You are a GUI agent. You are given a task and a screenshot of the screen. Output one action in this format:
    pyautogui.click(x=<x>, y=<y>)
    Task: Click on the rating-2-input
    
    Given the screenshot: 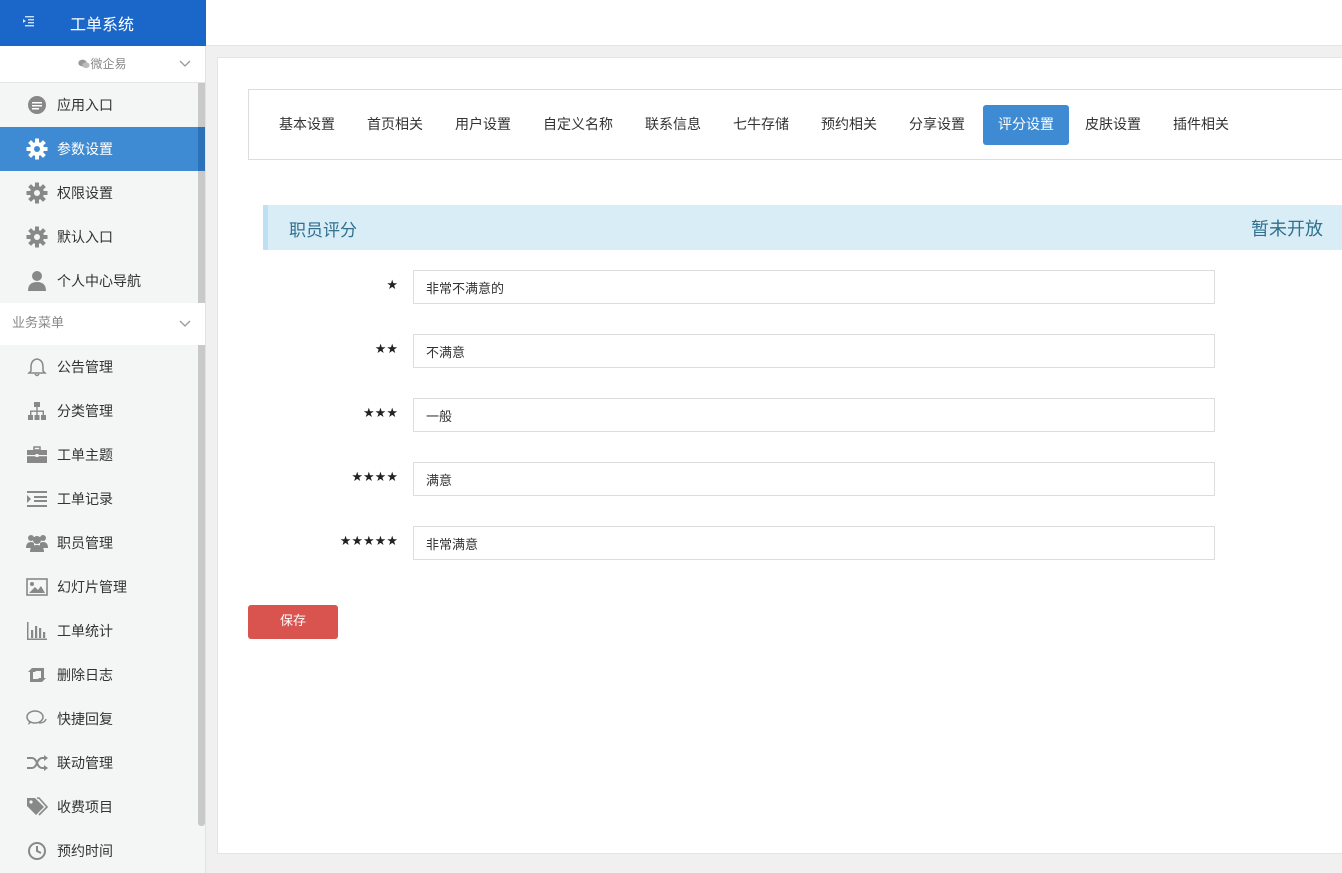 What is the action you would take?
    pyautogui.click(x=814, y=351)
    